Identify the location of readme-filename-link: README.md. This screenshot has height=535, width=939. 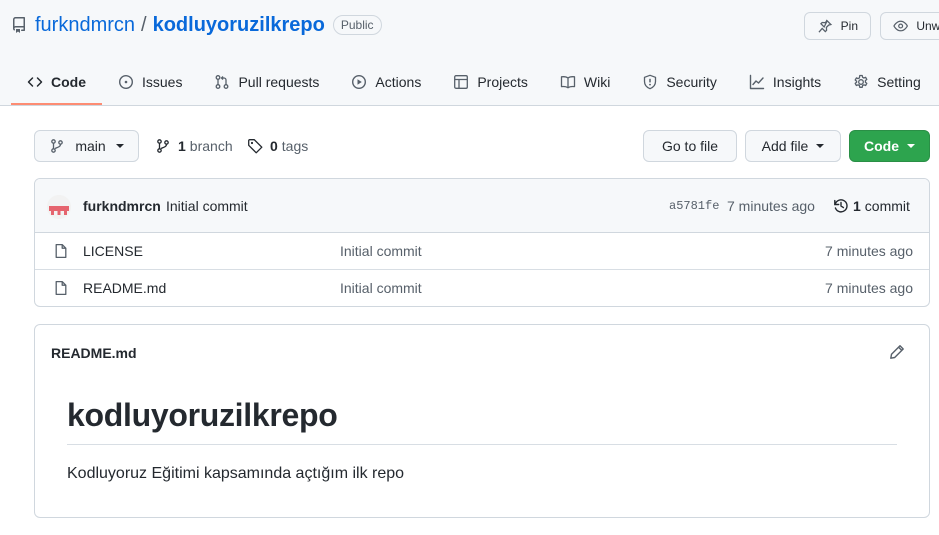
(94, 353).